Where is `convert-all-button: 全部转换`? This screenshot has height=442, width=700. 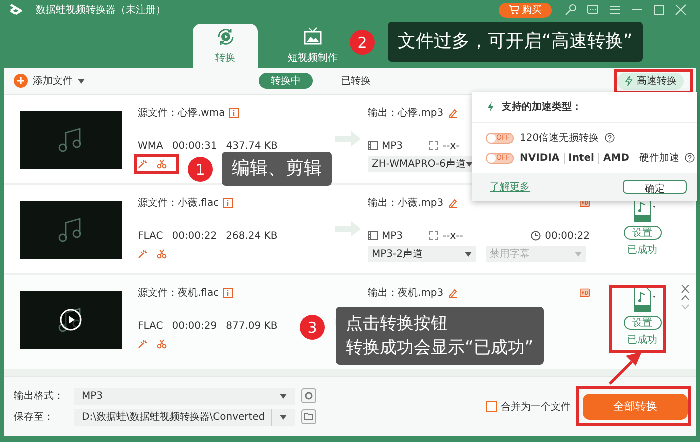
convert-all-button: 全部转换 is located at coordinates (635, 407).